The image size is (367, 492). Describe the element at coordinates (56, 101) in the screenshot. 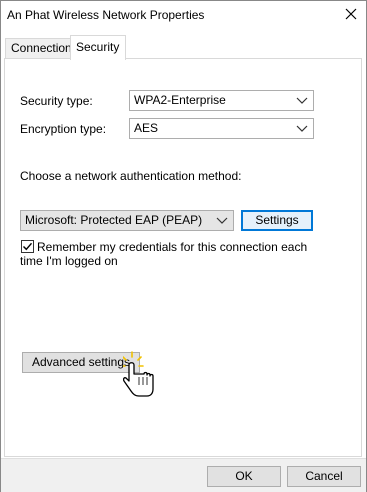

I see `security-type-label: Security type:` at that location.